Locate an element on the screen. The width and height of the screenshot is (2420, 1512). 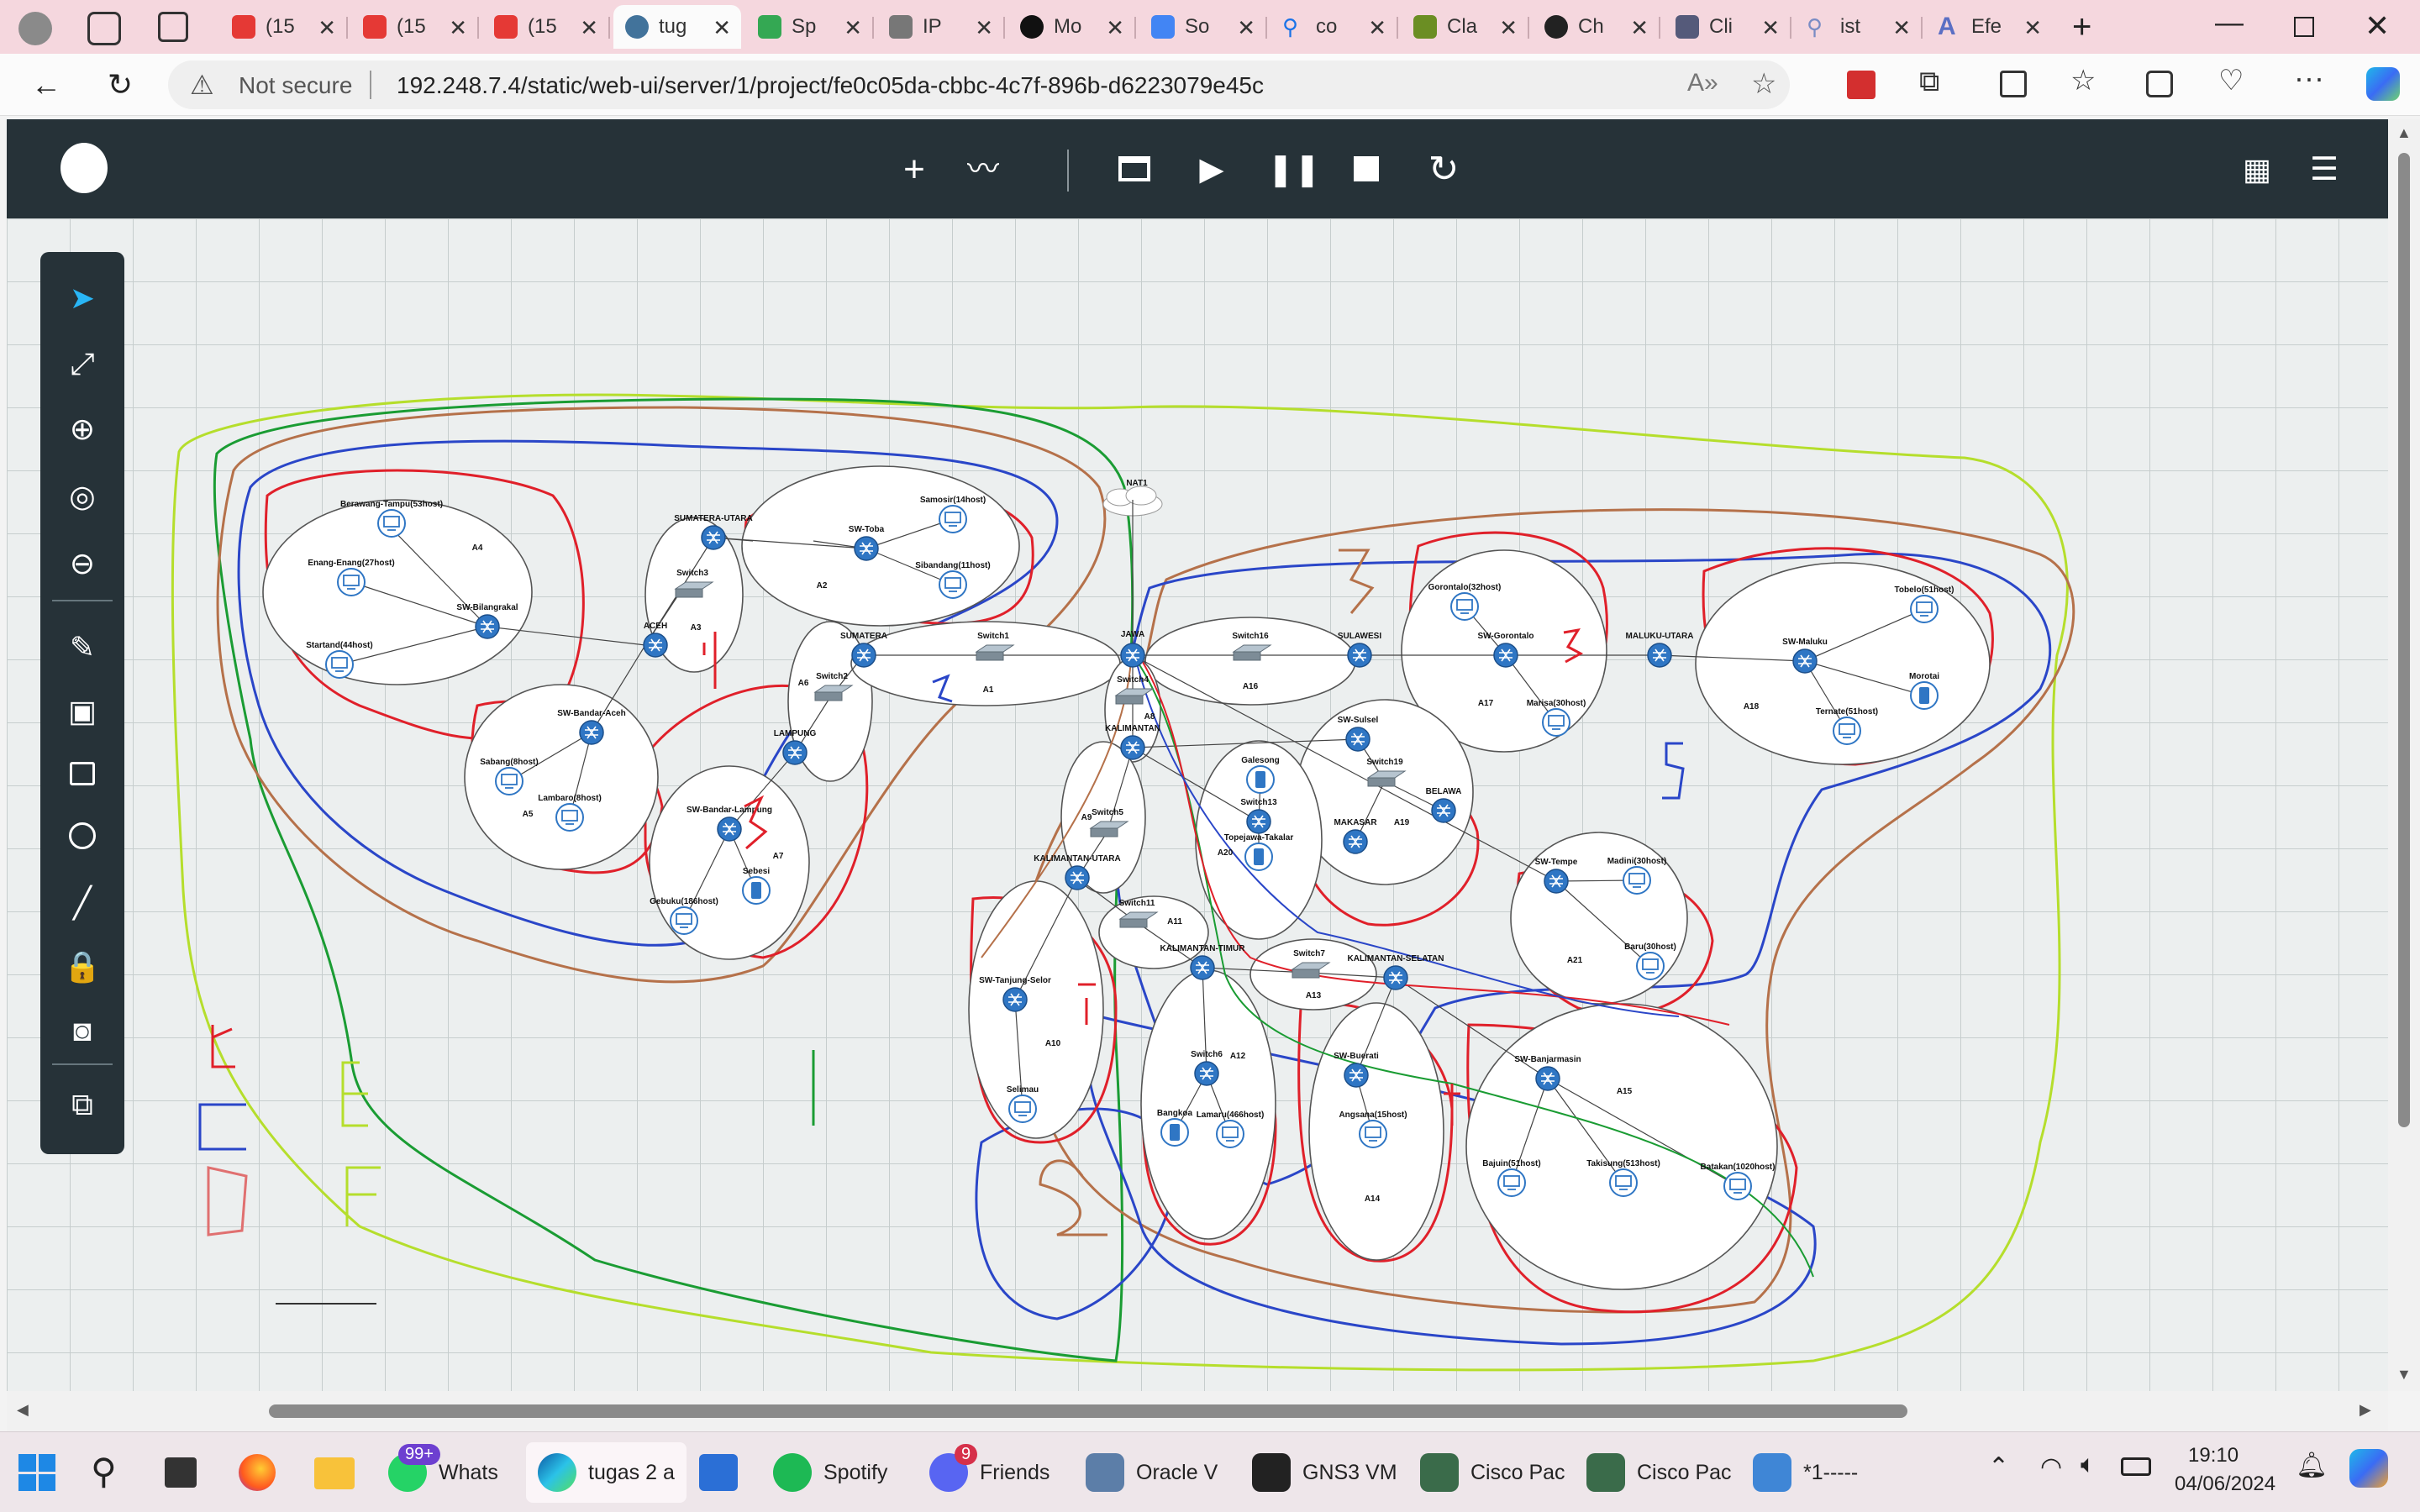
tab-actions-icon is located at coordinates (173, 27).